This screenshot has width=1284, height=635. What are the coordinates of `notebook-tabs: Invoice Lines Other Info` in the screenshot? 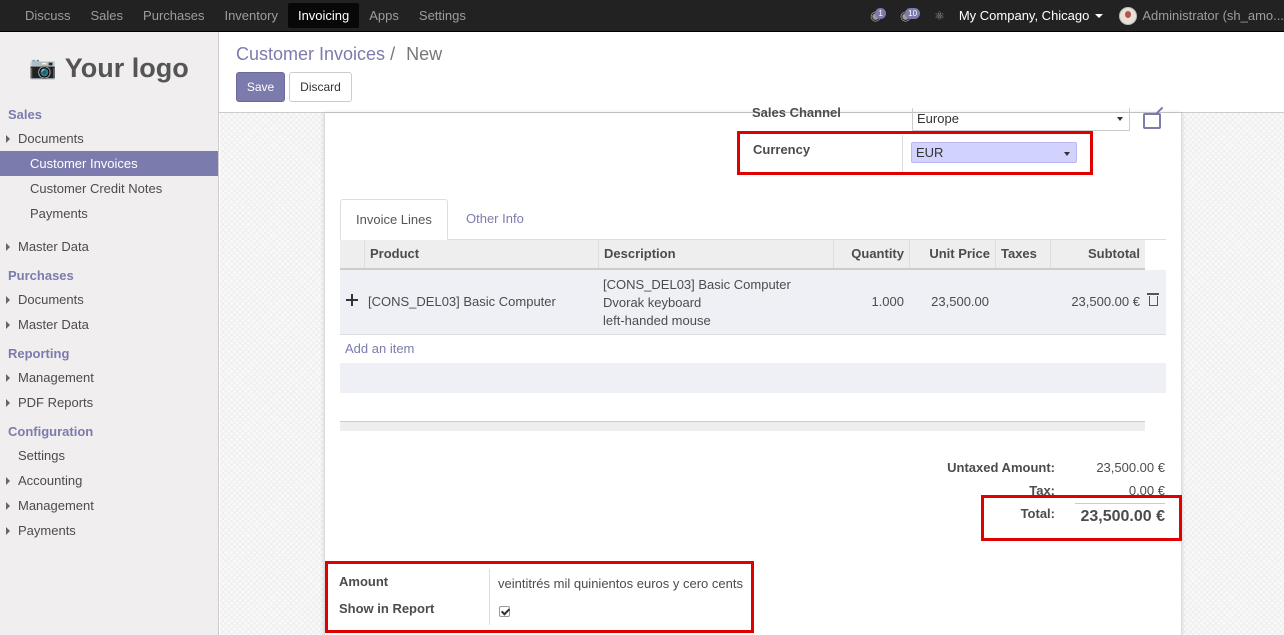 It's located at (753, 219).